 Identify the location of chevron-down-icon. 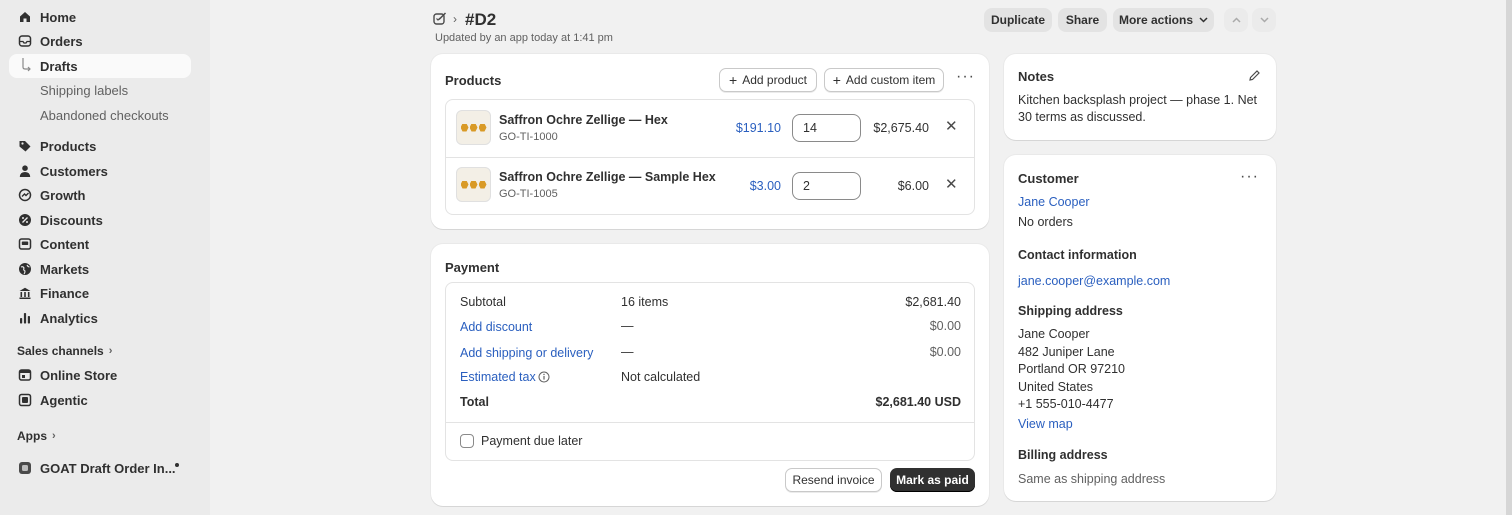
(1203, 20).